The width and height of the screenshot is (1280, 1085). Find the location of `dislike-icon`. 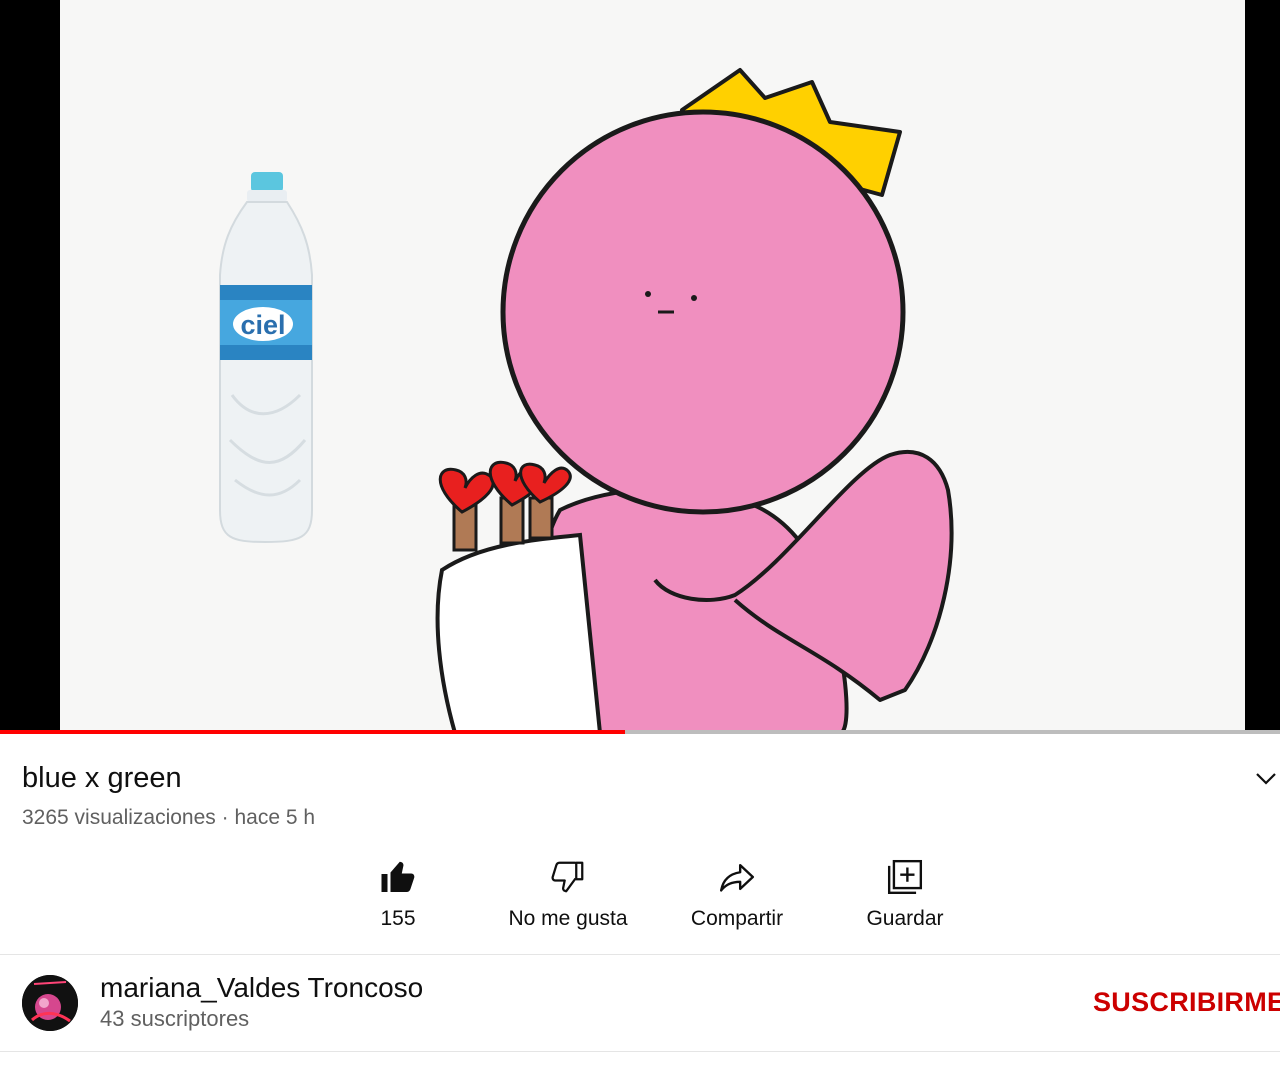

dislike-icon is located at coordinates (567, 877).